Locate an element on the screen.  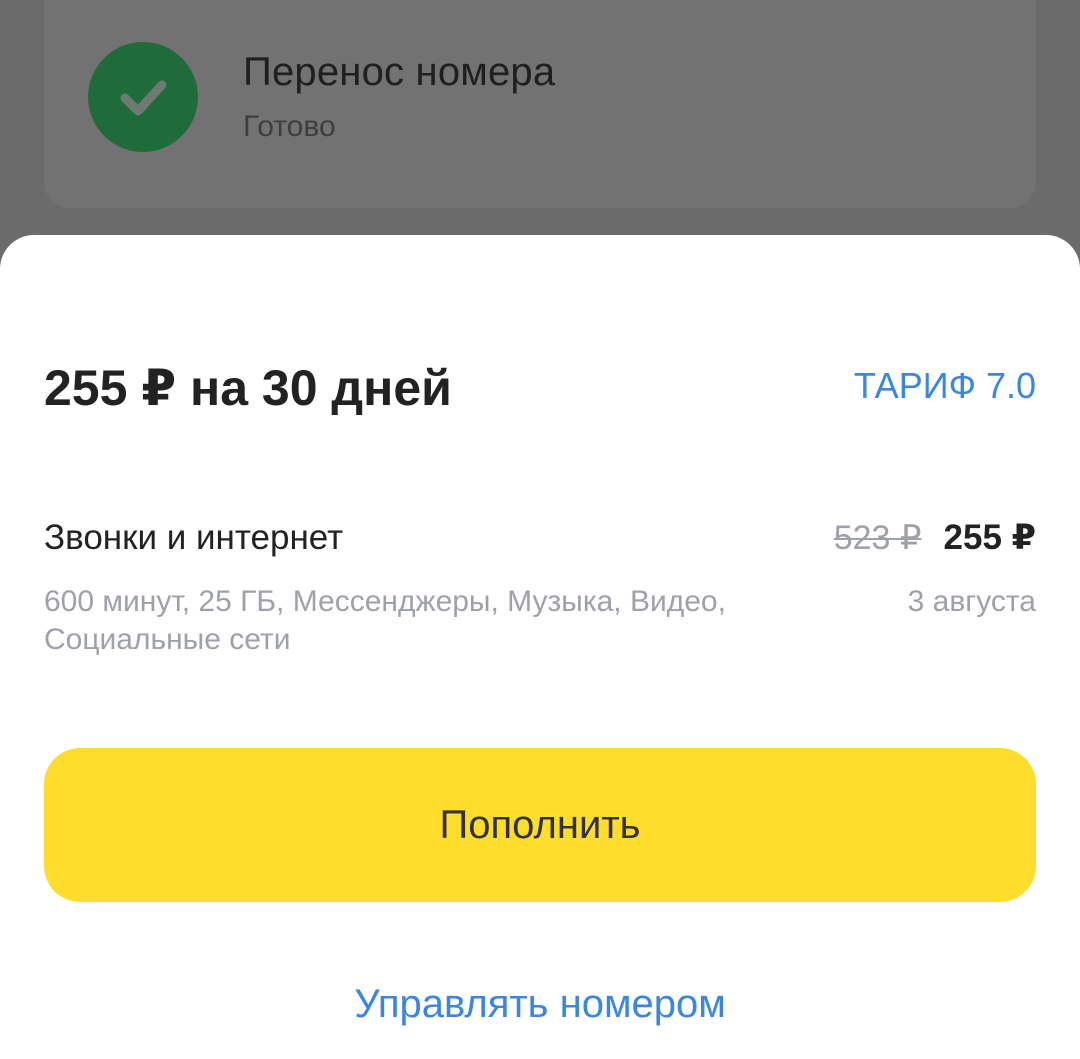
old-price: 523 ₽ is located at coordinates (877, 538).